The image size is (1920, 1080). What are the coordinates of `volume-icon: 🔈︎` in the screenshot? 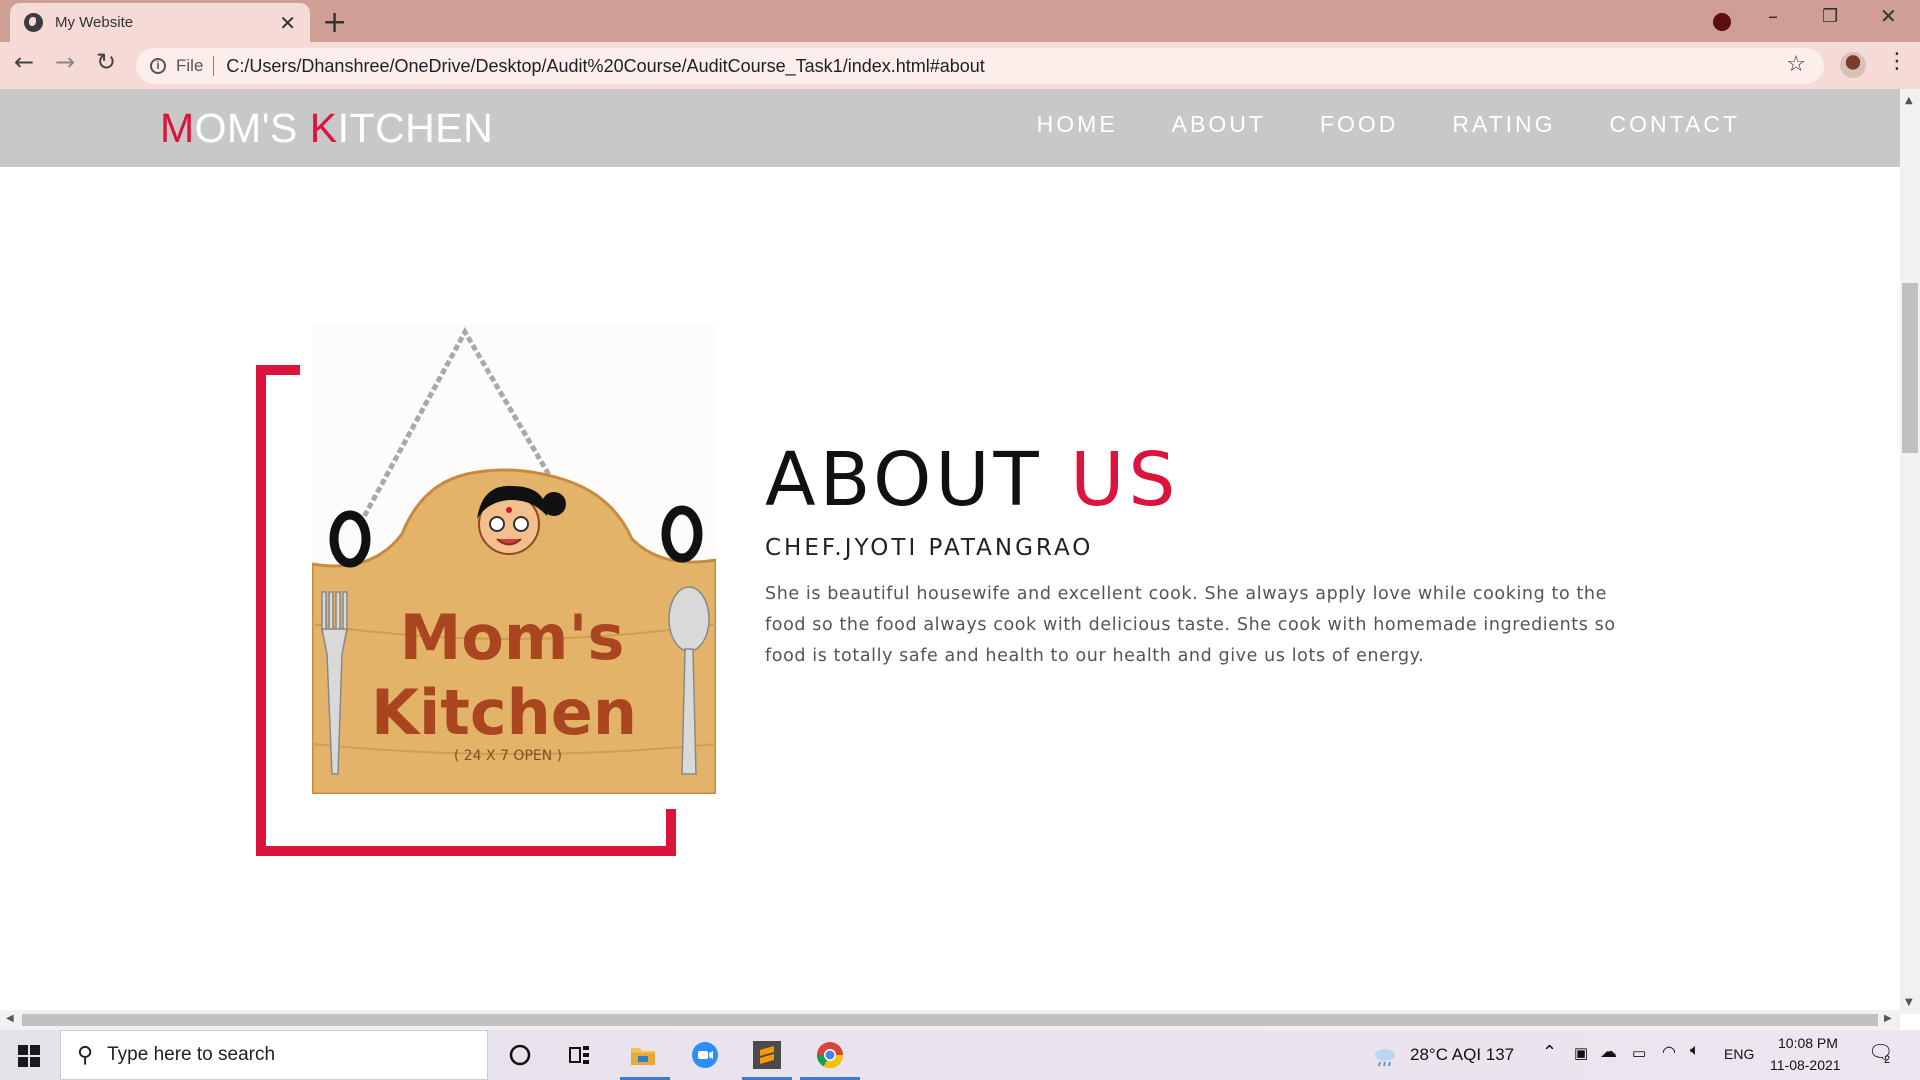 It's located at (1695, 1051).